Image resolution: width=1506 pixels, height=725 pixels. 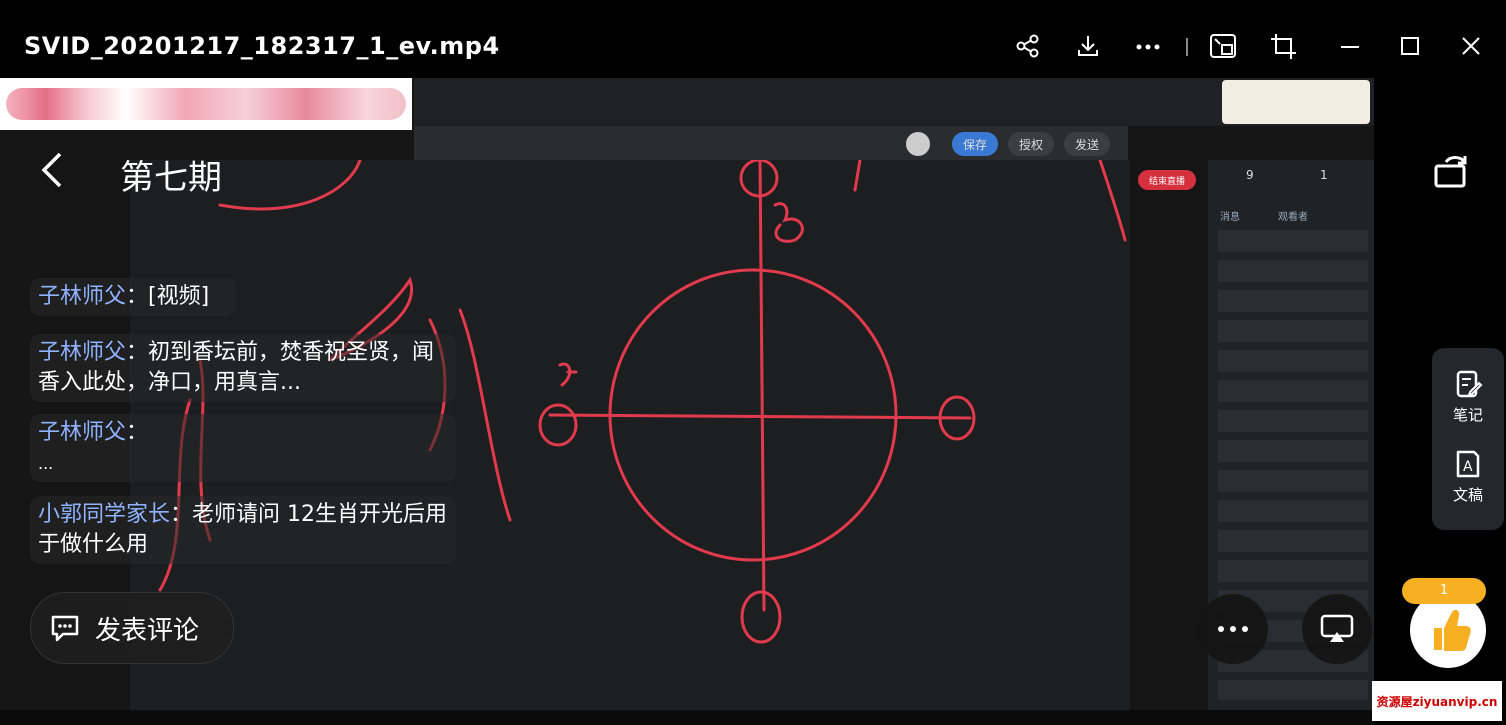 I want to click on watermark: 资源屋ziyuanvip.cn, so click(x=1437, y=701).